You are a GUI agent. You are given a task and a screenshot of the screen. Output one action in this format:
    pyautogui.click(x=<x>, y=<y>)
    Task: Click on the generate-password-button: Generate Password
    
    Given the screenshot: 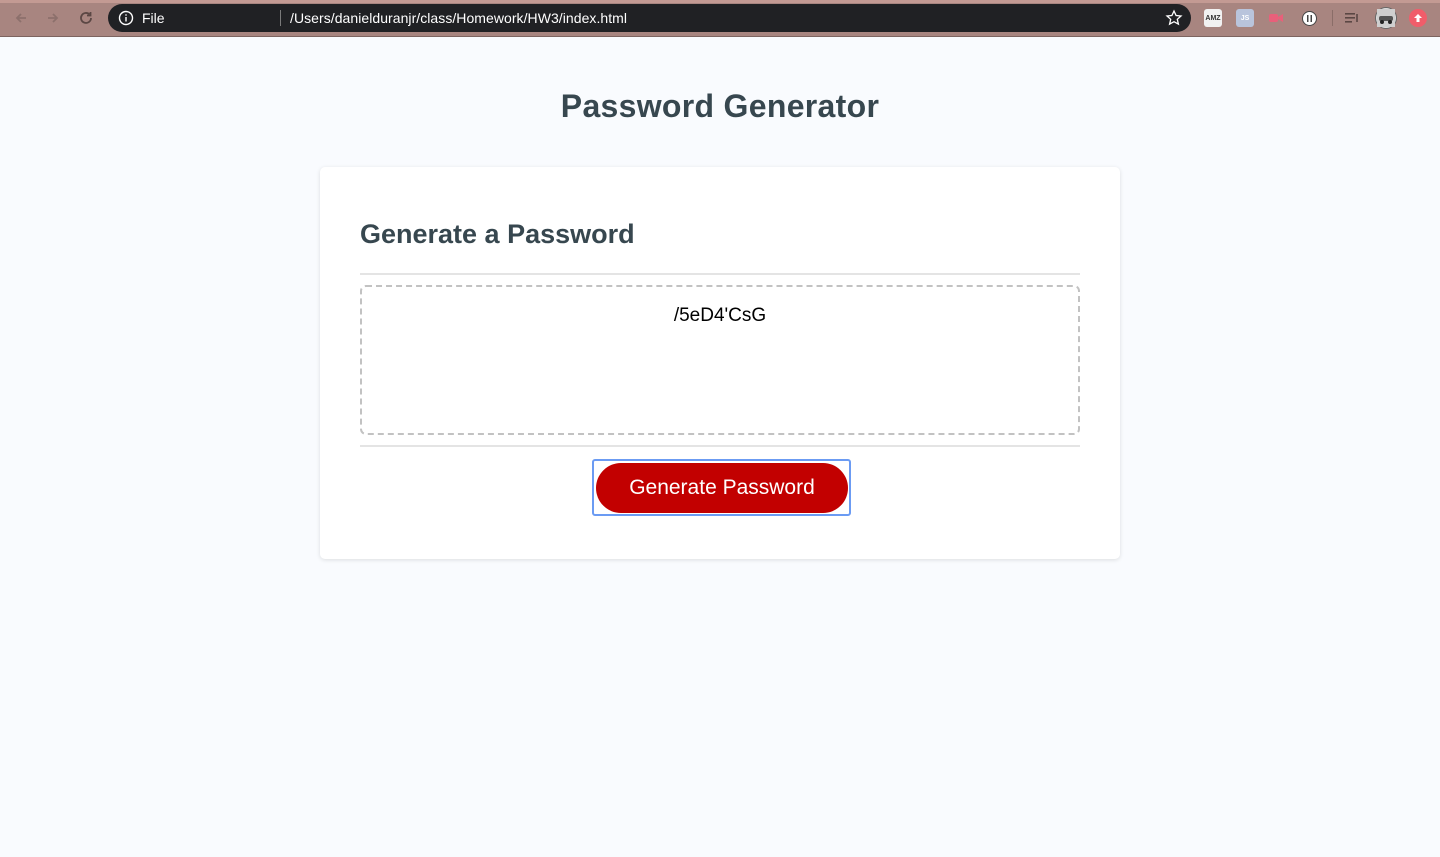 What is the action you would take?
    pyautogui.click(x=722, y=488)
    